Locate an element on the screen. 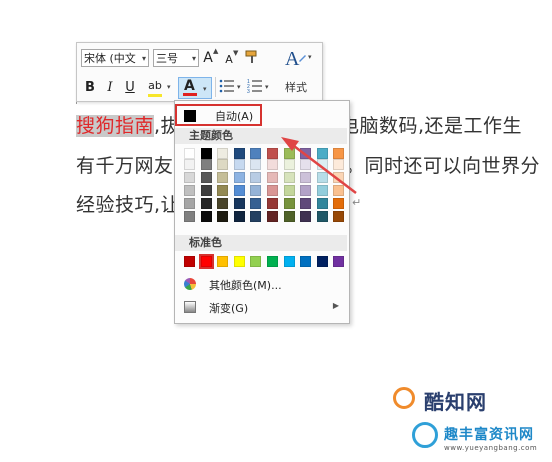 Image resolution: width=552 pixels, height=462 pixels. font-name-select: 宋体 (中文 ▾ is located at coordinates (115, 58).